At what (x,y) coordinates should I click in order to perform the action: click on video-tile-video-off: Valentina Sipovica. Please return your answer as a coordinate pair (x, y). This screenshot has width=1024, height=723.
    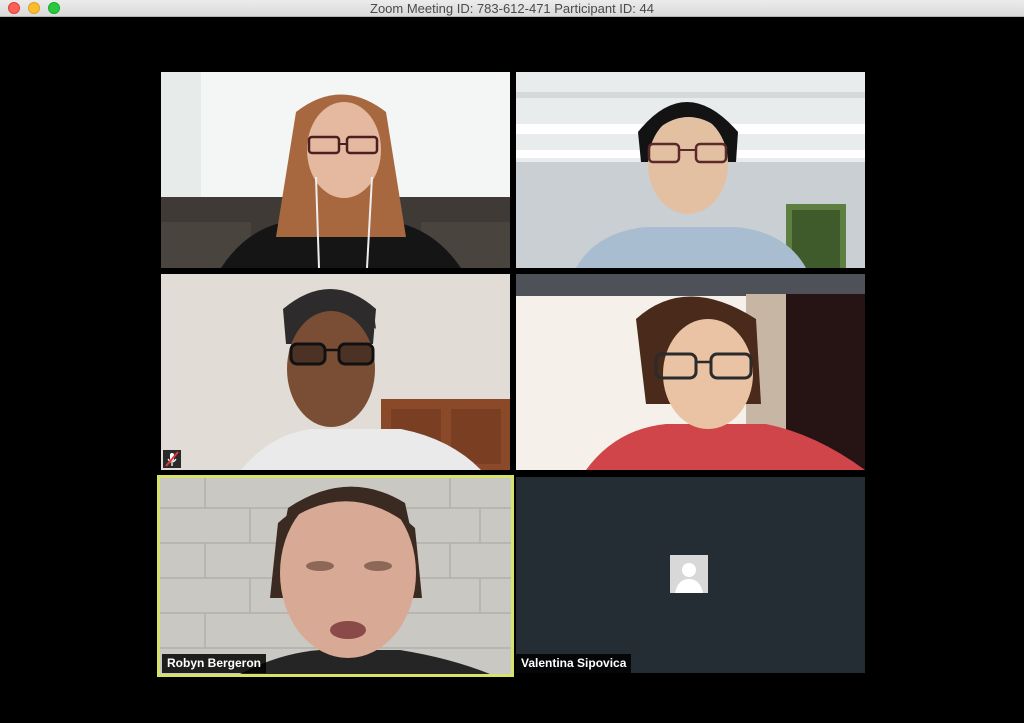
    Looking at the image, I should click on (690, 575).